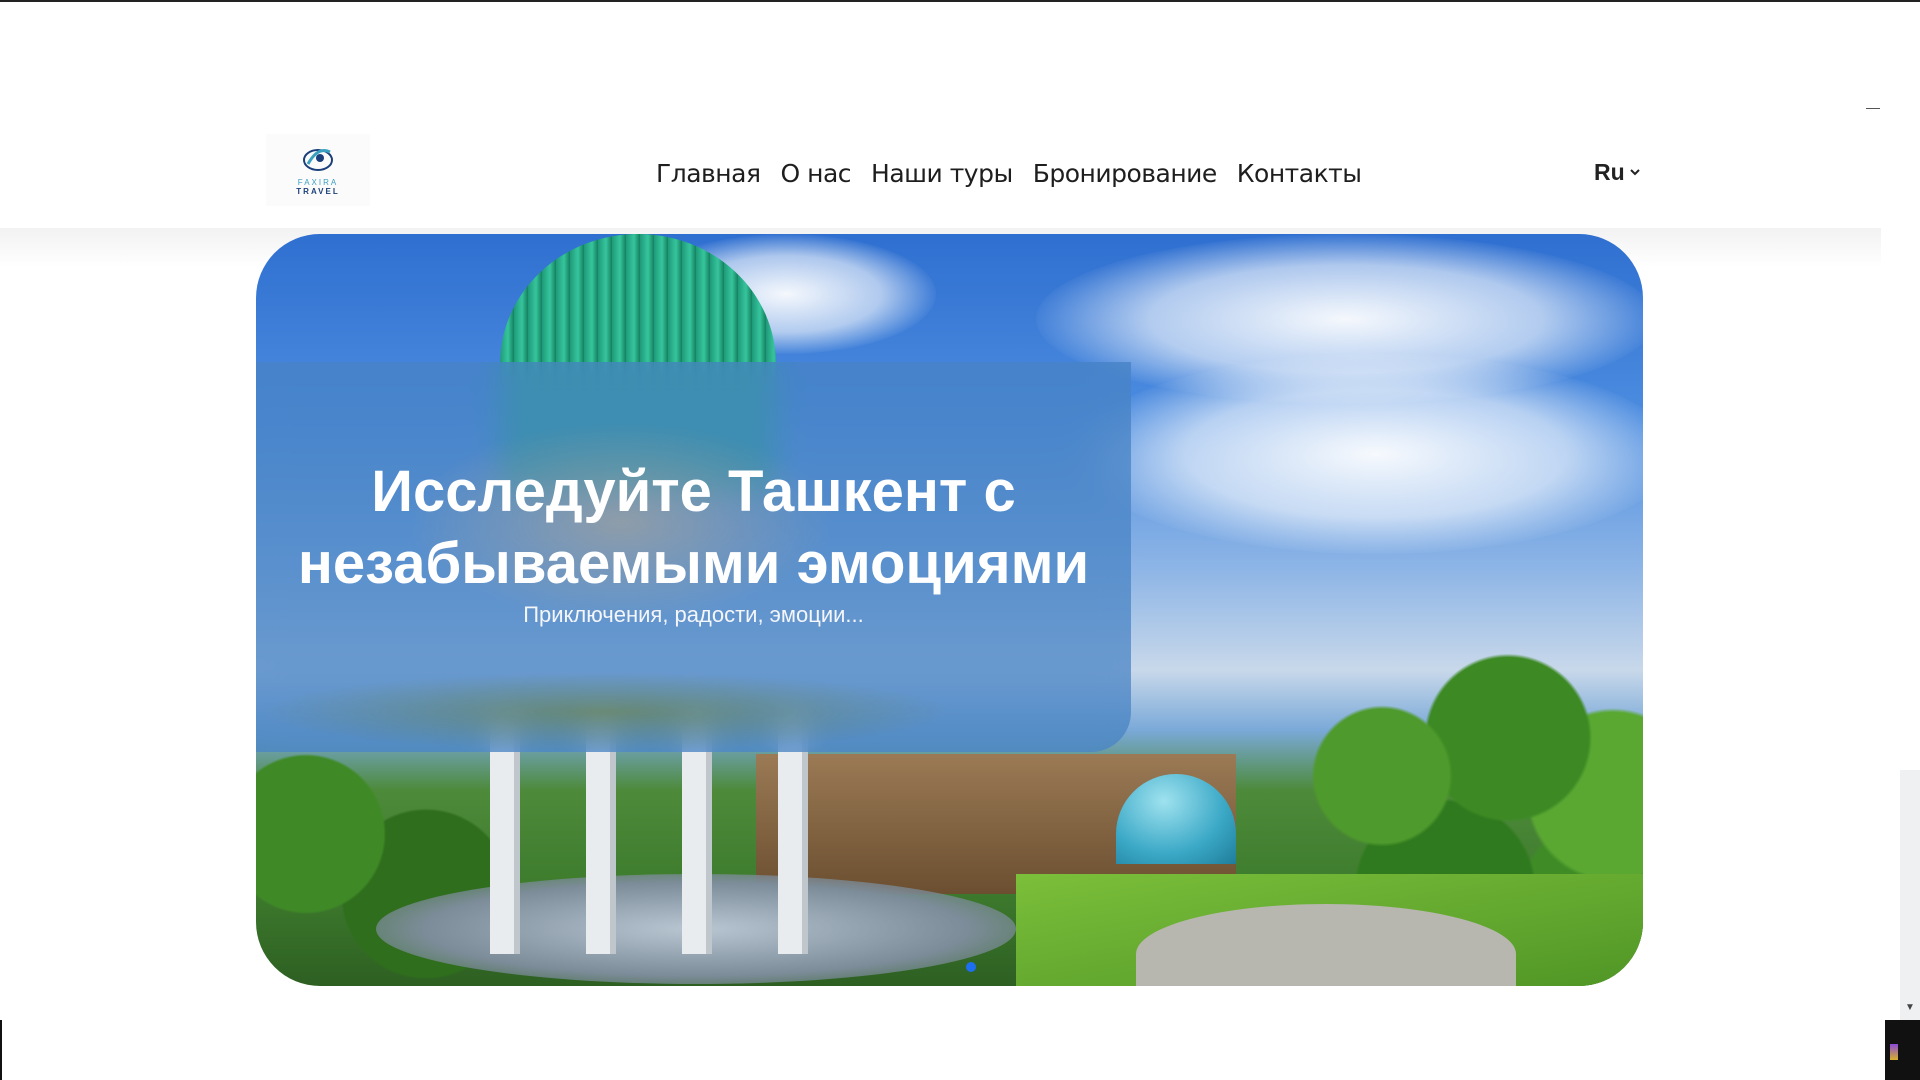 This screenshot has width=1920, height=1080. I want to click on hero-image-cloud, so click(1359, 454).